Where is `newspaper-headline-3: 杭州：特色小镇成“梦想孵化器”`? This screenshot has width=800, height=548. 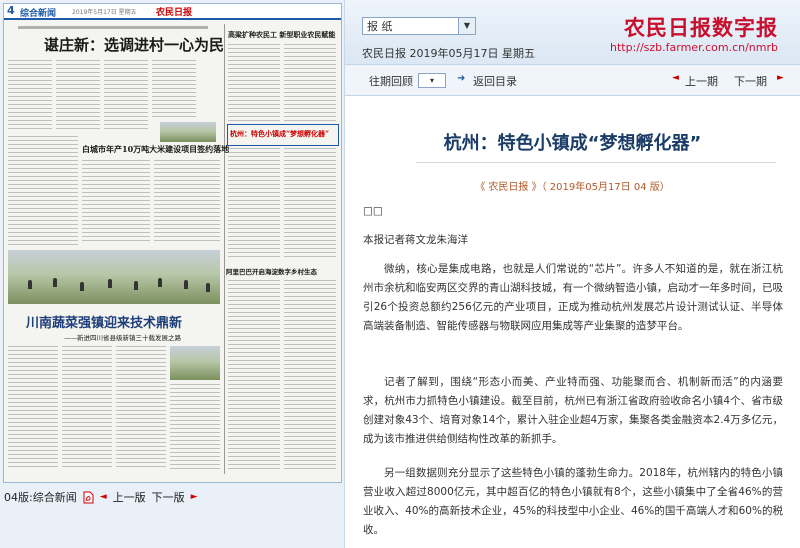
newspaper-headline-3: 杭州：特色小镇成“梦想孵化器” is located at coordinates (279, 134).